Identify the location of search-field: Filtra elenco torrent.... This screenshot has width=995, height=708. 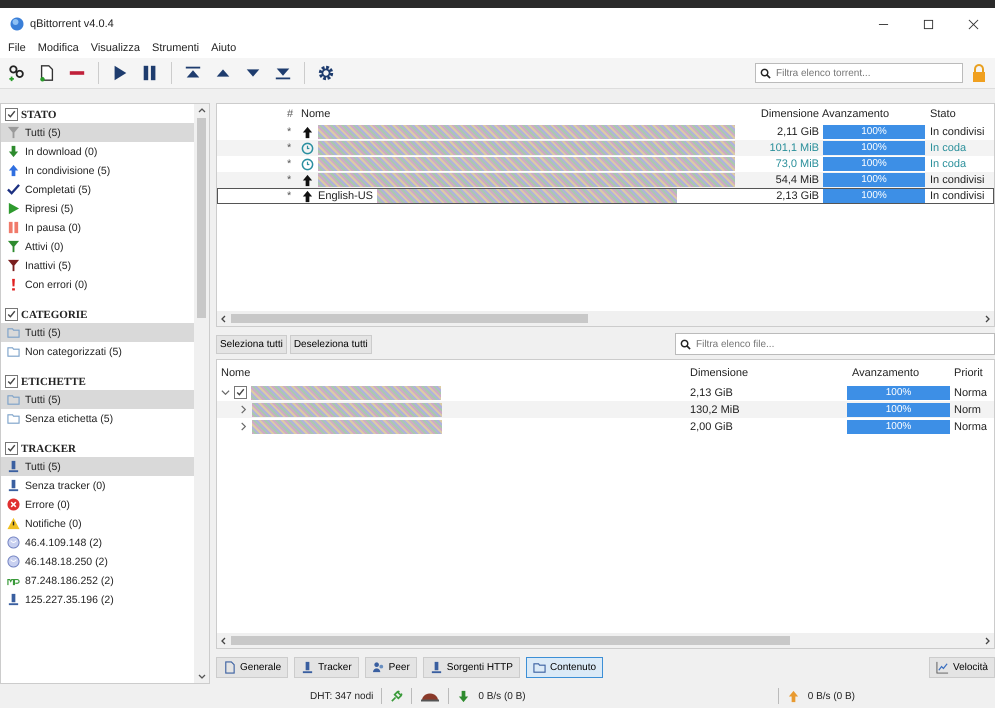
(859, 73).